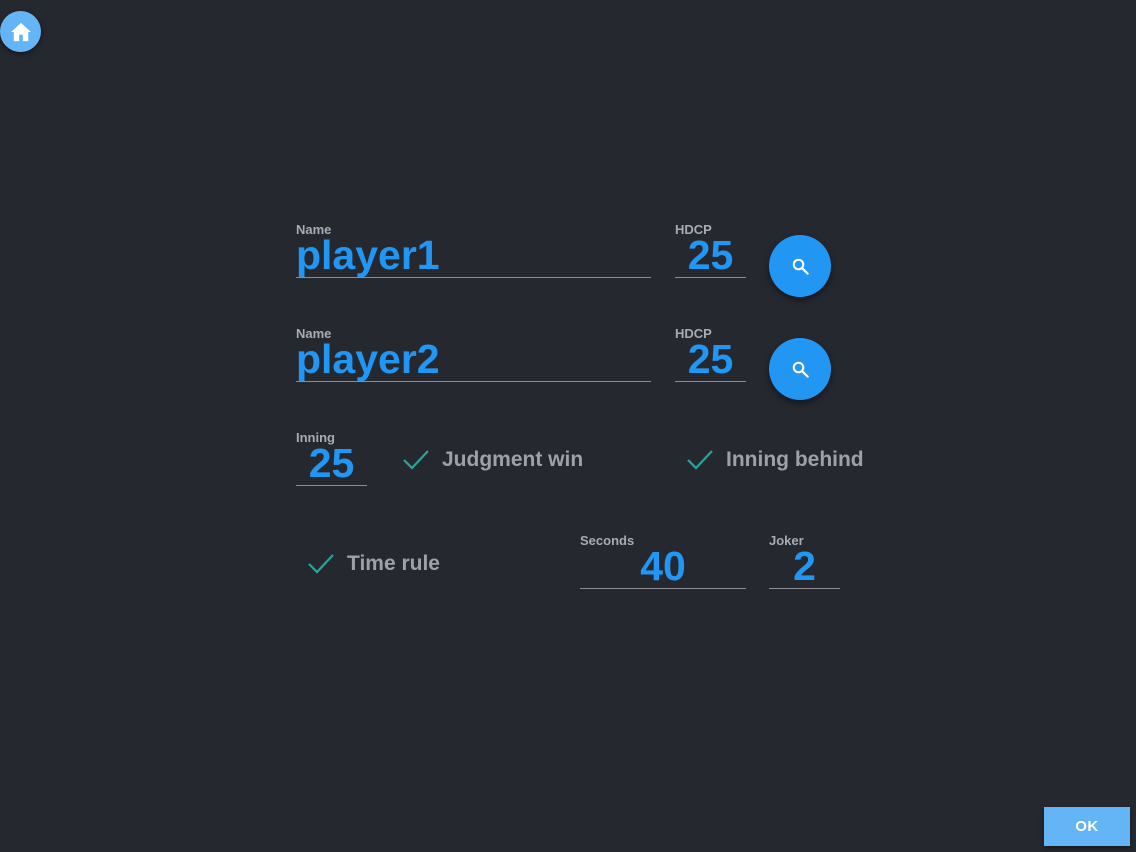  I want to click on judgment-win-checkbox: Judgment win, so click(492, 460).